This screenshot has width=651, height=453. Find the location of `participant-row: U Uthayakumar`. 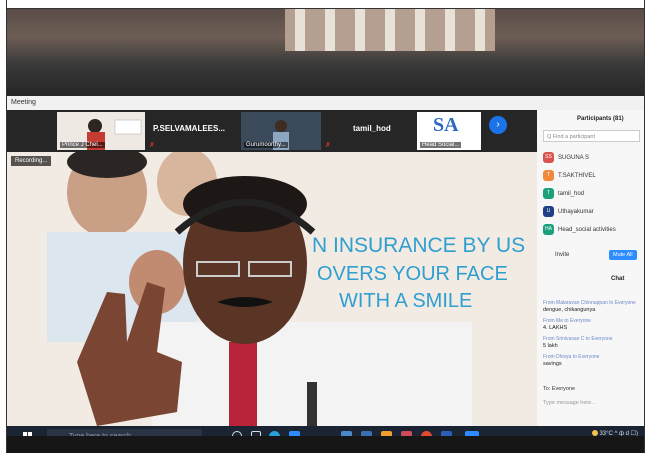

participant-row: U Uthayakumar is located at coordinates (568, 212).